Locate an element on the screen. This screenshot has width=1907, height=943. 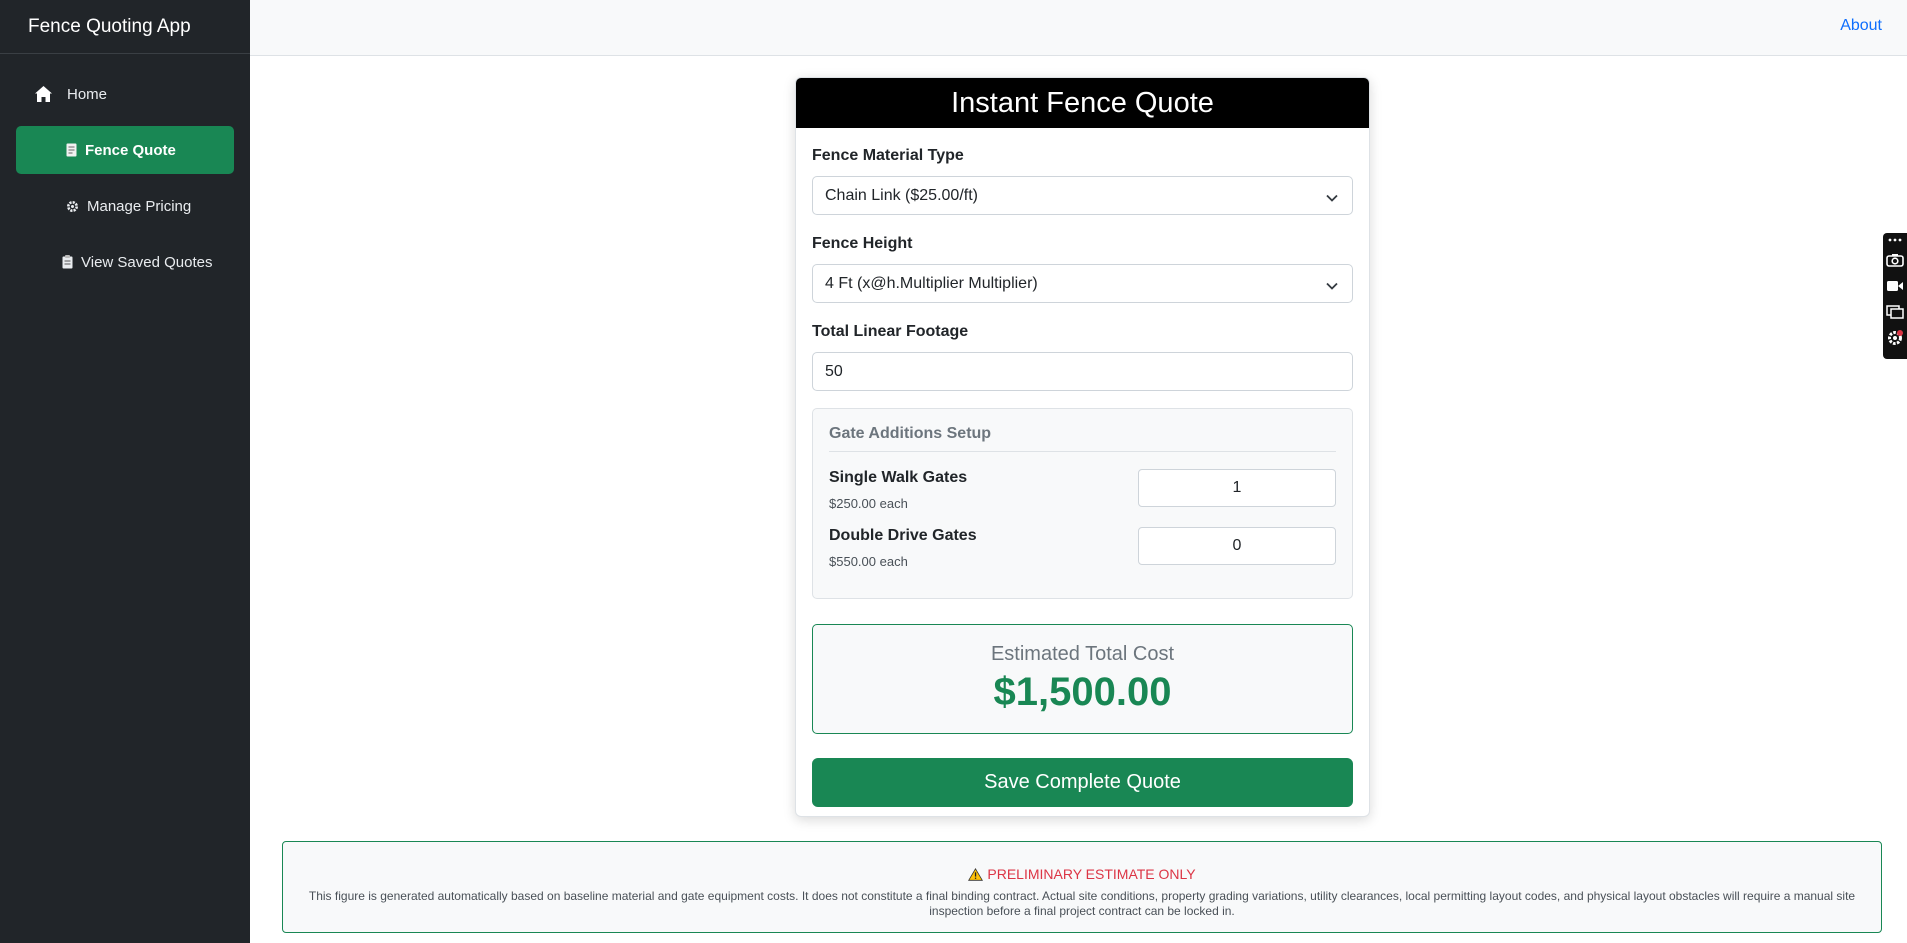
double-gate-label: Double Drive Gates is located at coordinates (903, 535).